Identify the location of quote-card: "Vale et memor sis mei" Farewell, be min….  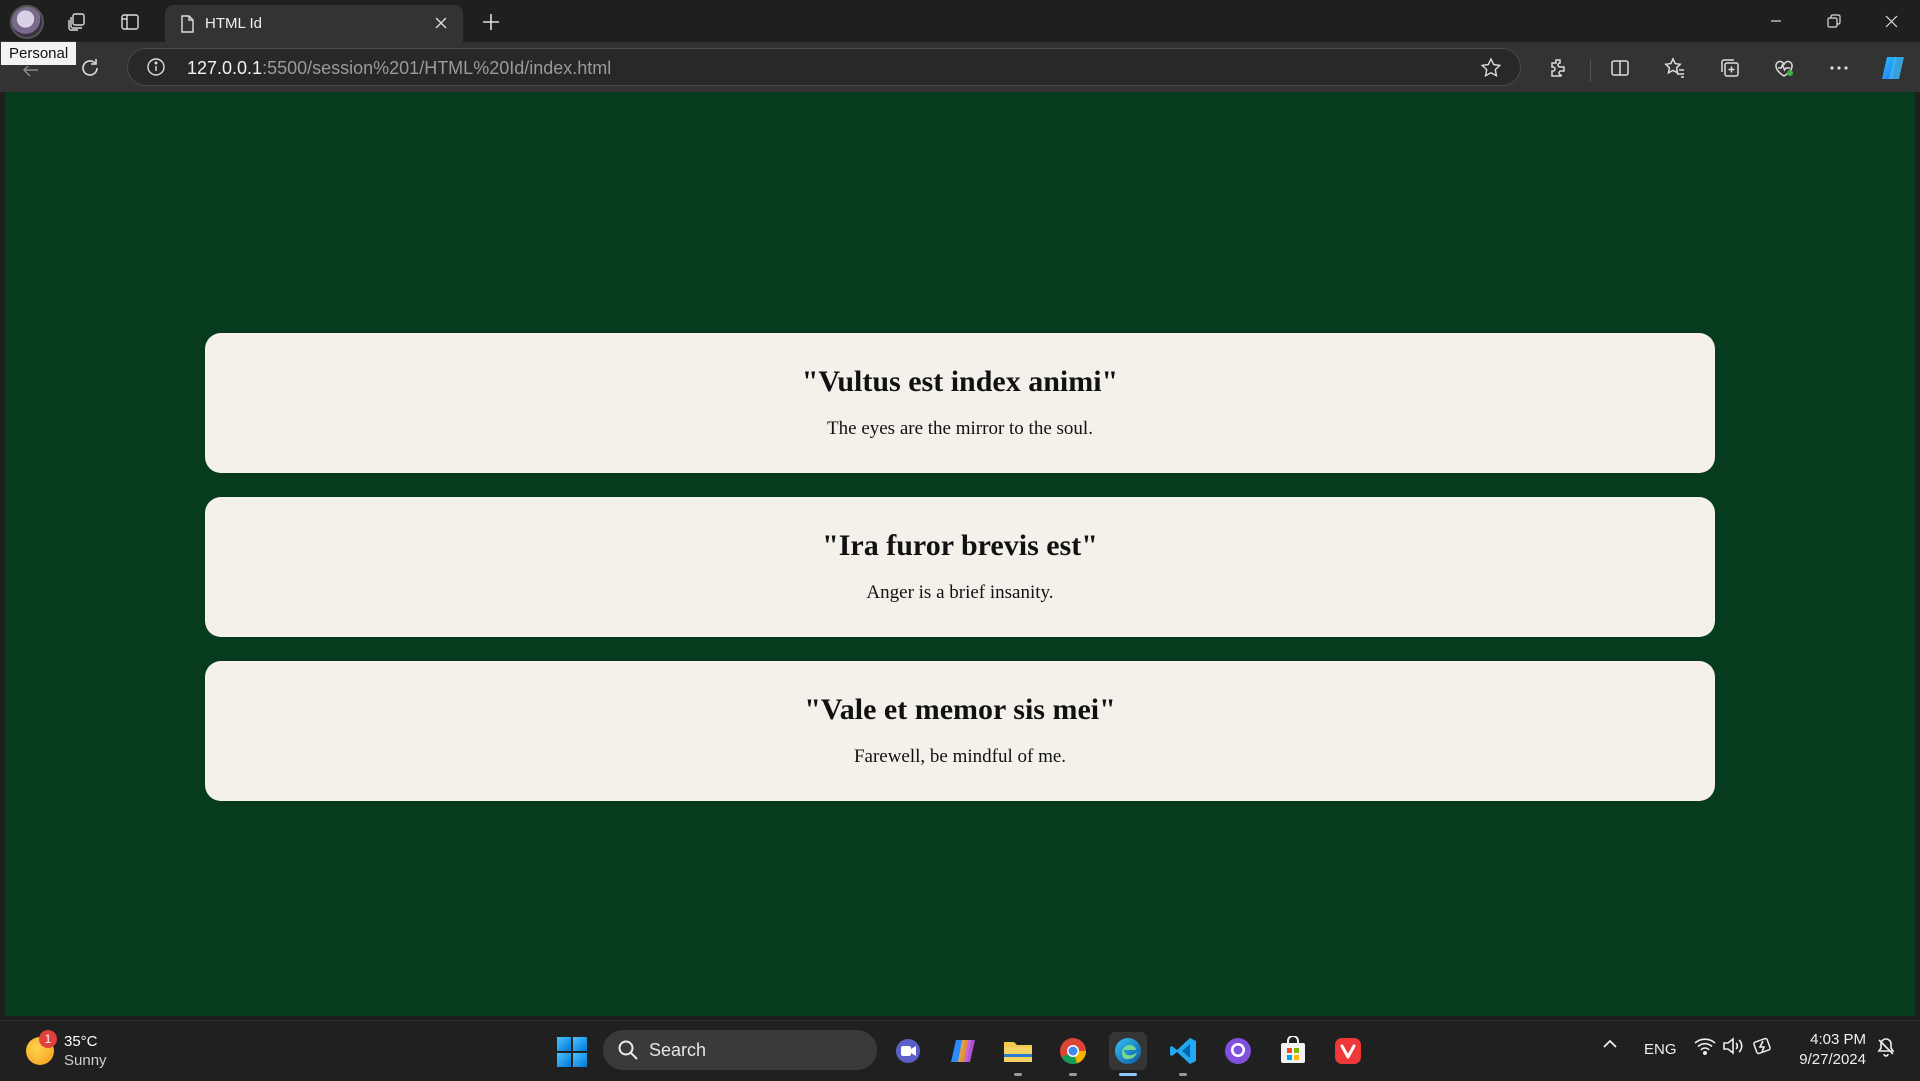
(960, 731).